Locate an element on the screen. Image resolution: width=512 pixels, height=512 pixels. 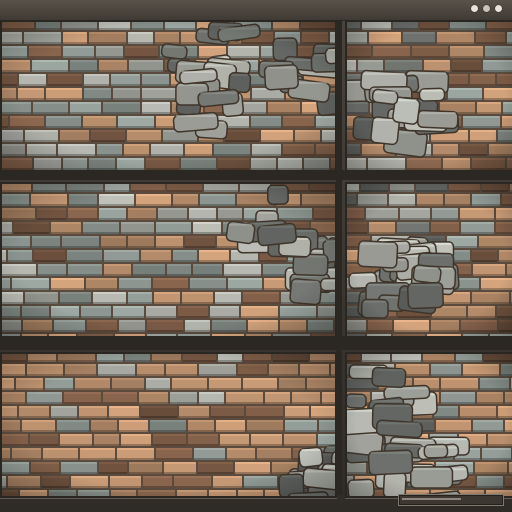
texture-panel-middle-right is located at coordinates (428, 260).